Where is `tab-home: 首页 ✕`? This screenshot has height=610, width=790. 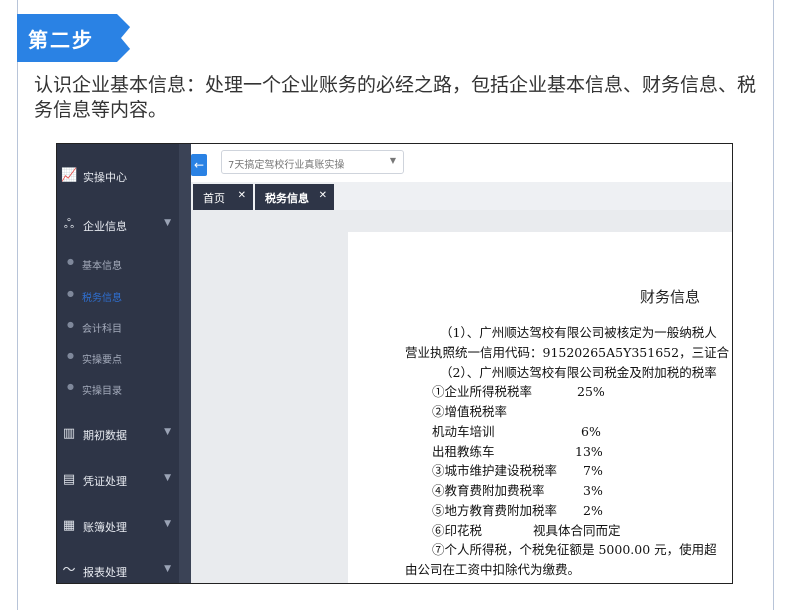 tab-home: 首页 ✕ is located at coordinates (223, 197).